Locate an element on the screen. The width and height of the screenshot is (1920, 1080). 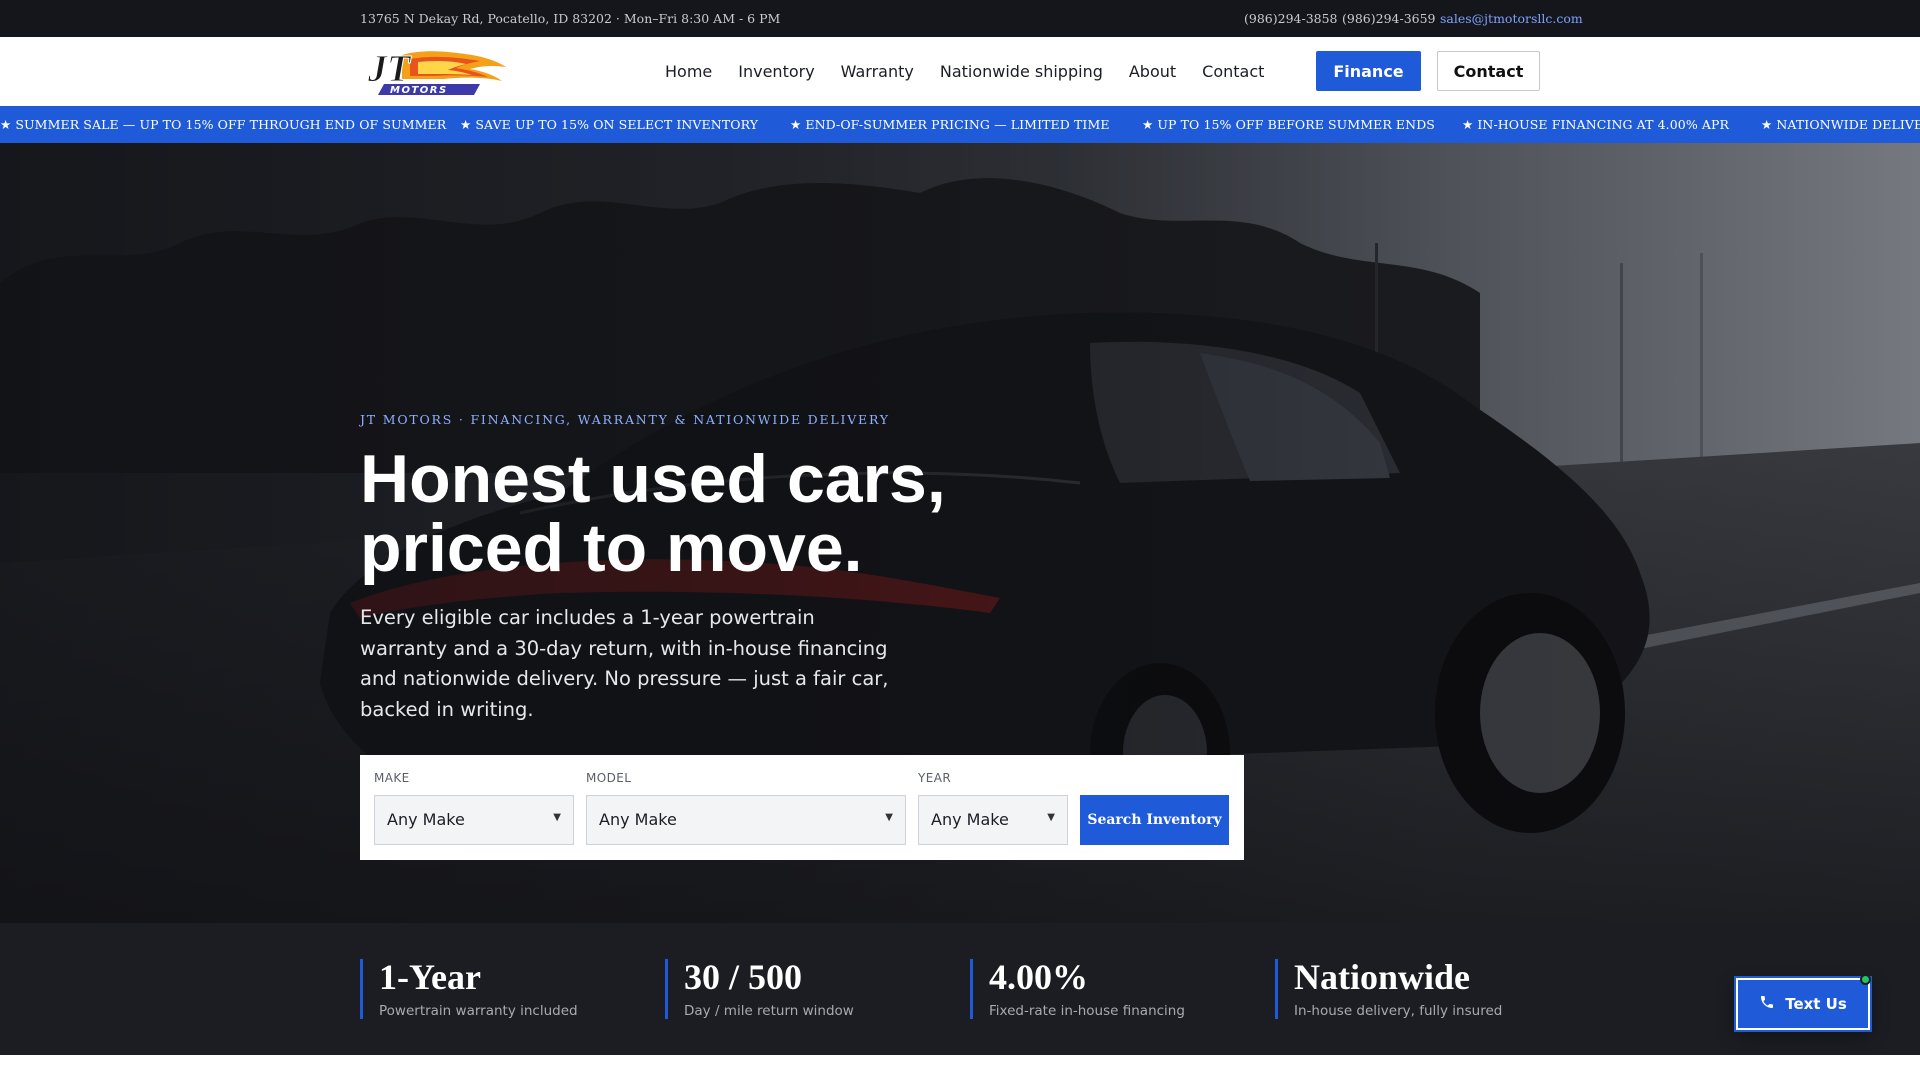
text-us-label: Text Us is located at coordinates (1816, 1004).